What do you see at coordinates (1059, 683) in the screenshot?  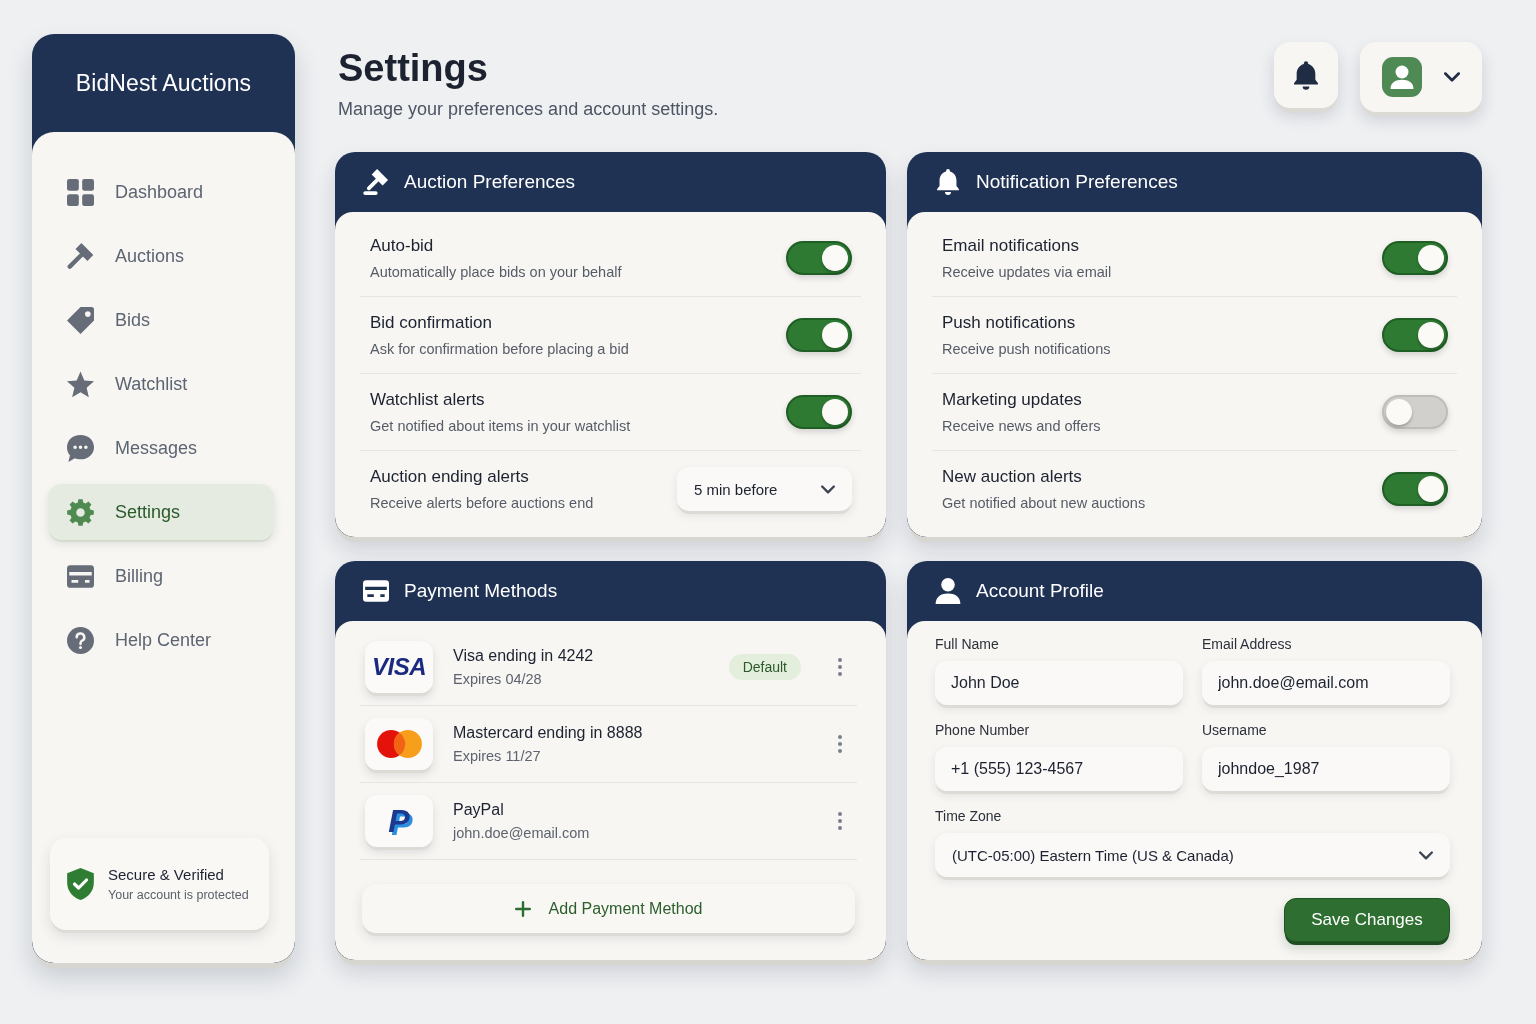 I see `text-field: John Doe` at bounding box center [1059, 683].